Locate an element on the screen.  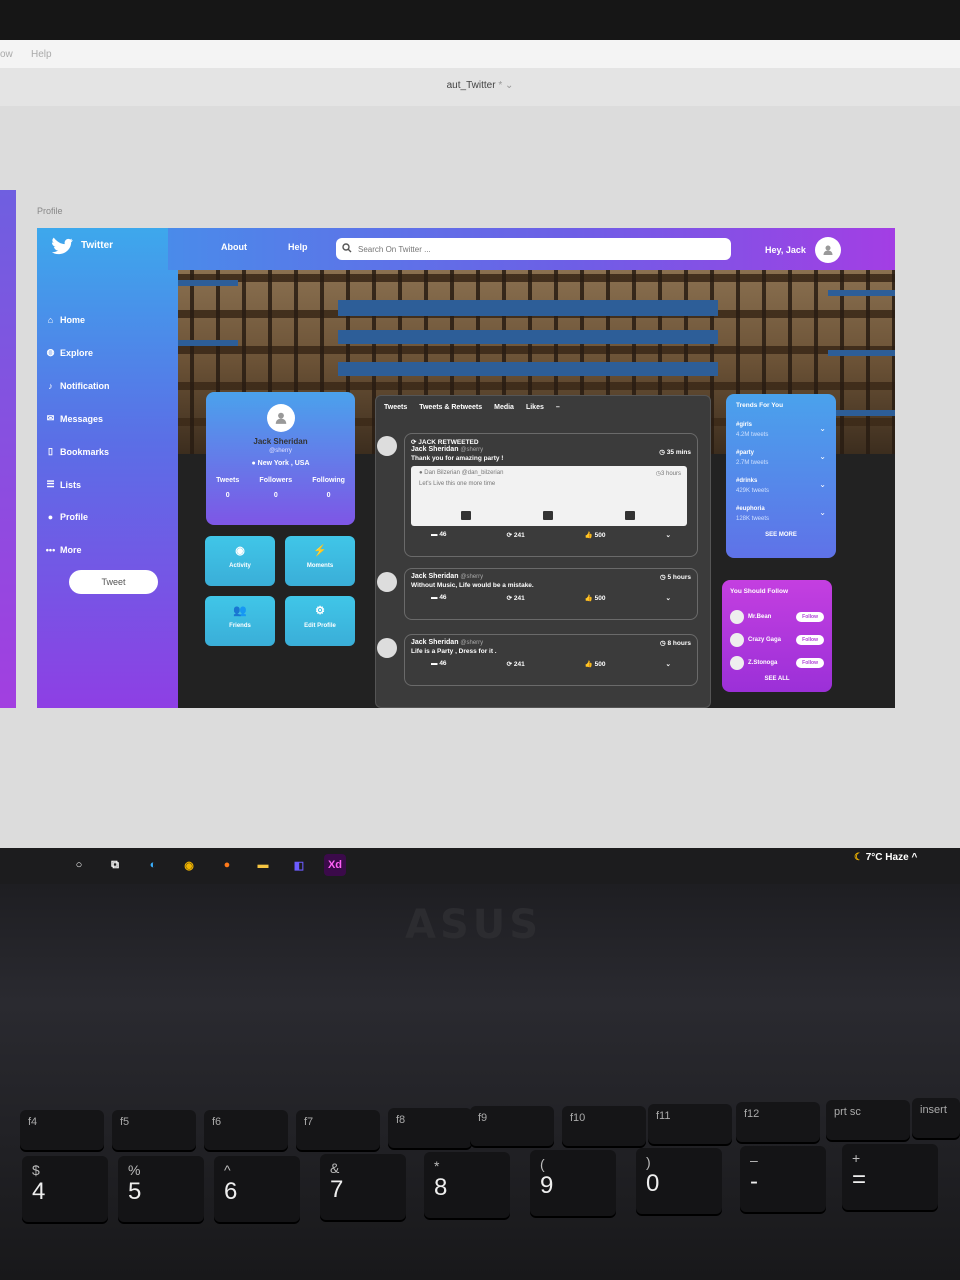
file-explorer-icon: ▬ is located at coordinates (263, 865).